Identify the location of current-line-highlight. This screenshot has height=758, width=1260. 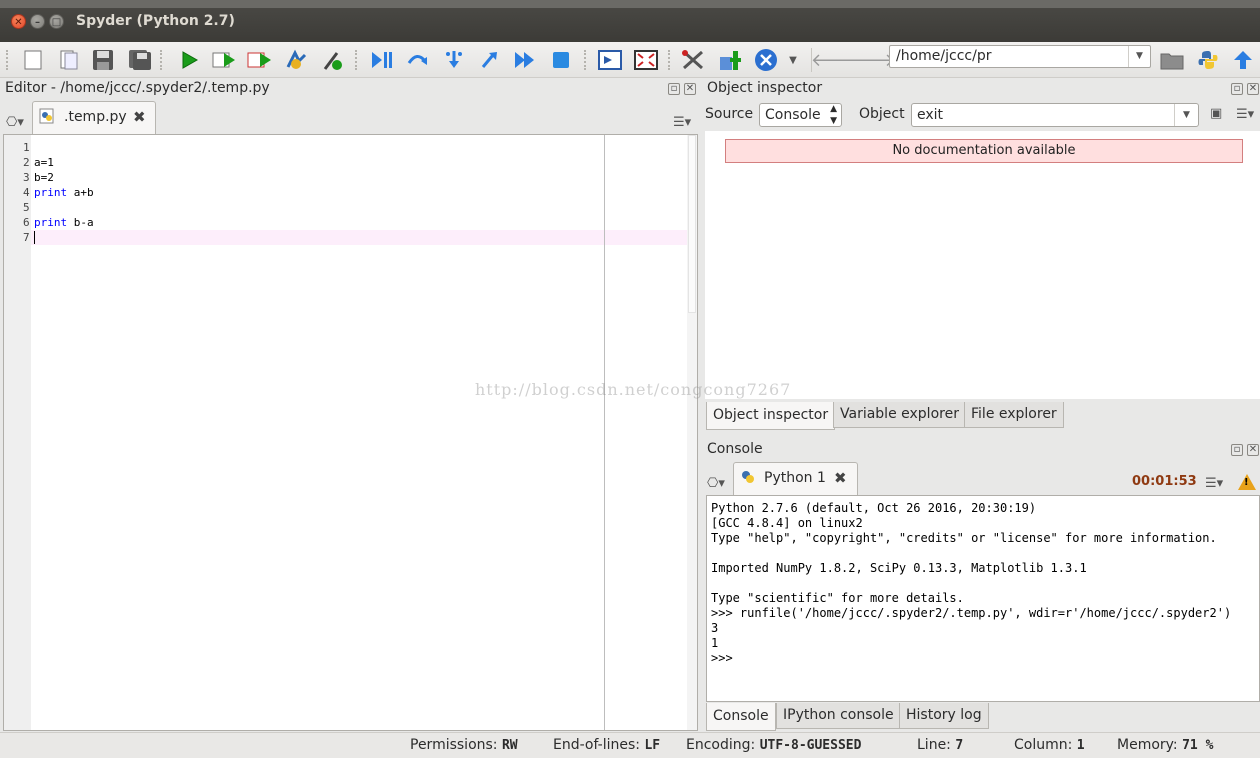
(359, 237).